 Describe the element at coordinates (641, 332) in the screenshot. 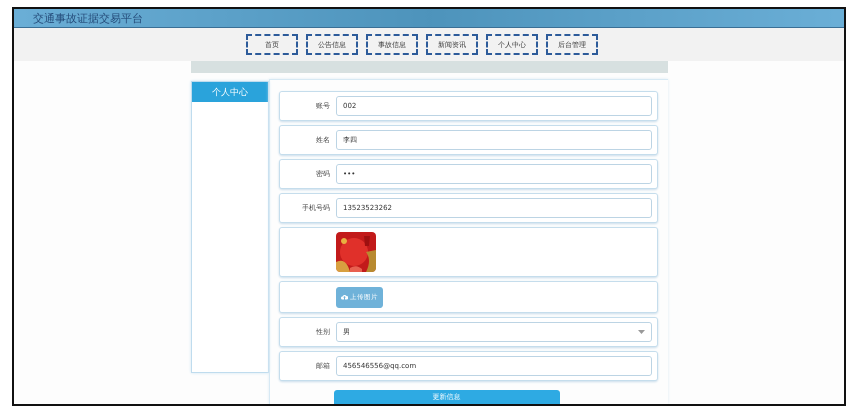

I see `caret-icon` at that location.